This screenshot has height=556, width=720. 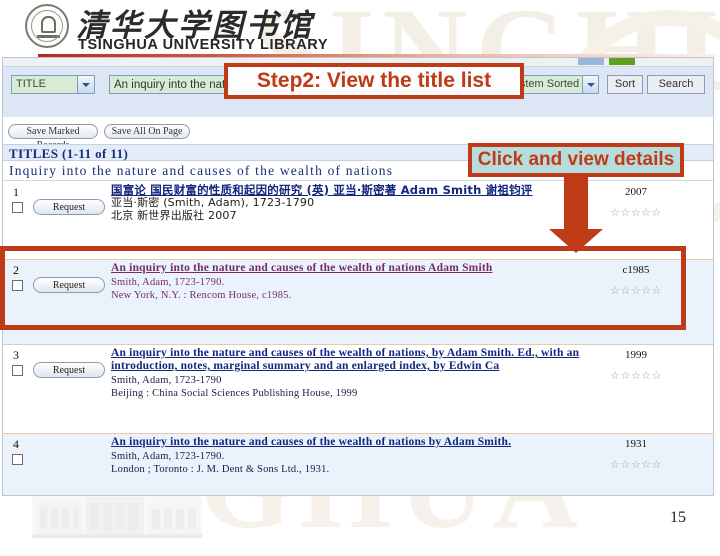 I want to click on save-all-on-page-button: Save All On Page, so click(x=147, y=131).